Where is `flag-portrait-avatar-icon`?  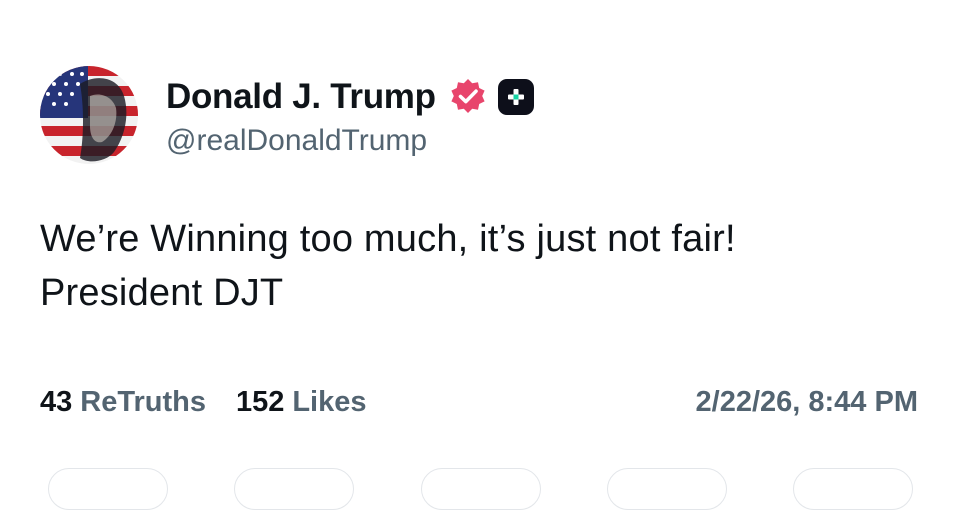
flag-portrait-avatar-icon is located at coordinates (89, 115).